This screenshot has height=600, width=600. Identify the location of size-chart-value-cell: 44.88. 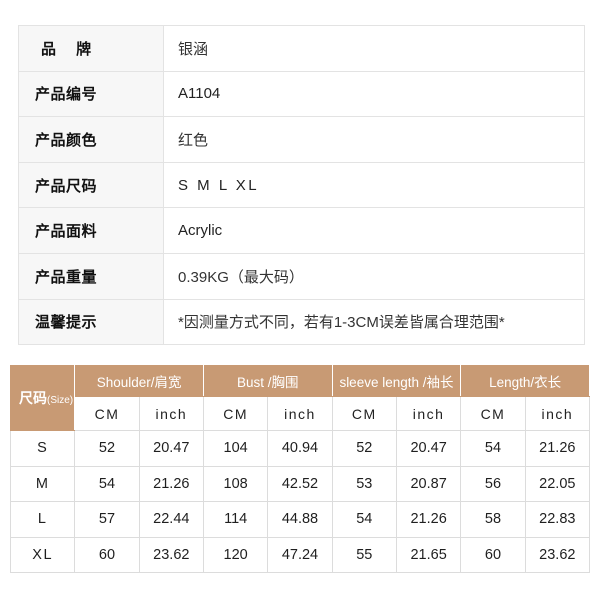
(300, 519).